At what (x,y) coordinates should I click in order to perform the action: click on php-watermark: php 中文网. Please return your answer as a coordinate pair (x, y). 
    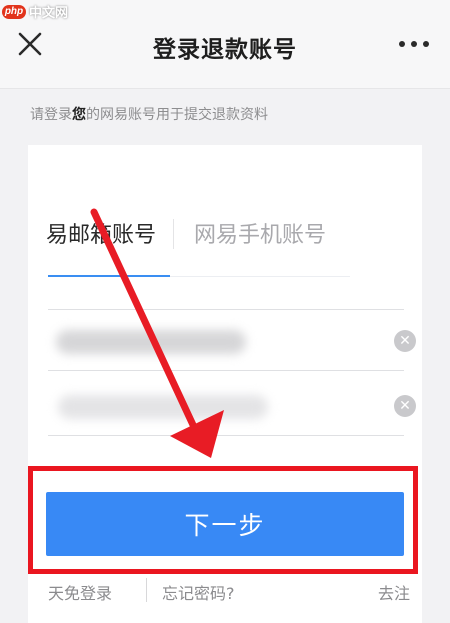
    Looking at the image, I should click on (35, 11).